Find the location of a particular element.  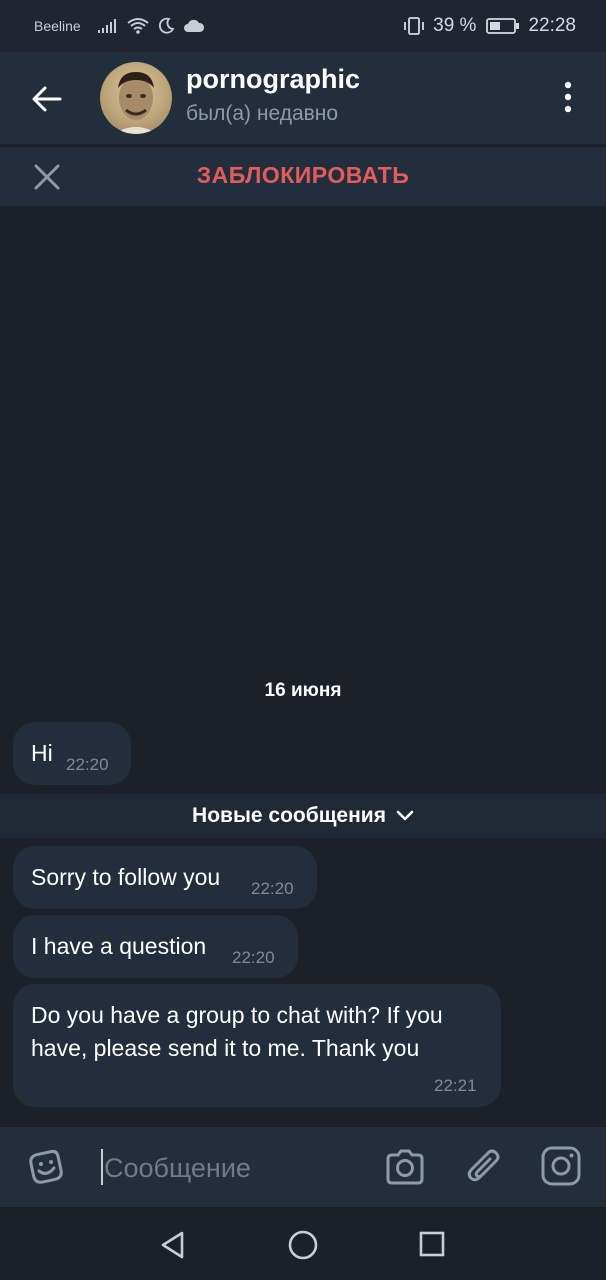

message-time: 22:21 is located at coordinates (455, 1085).